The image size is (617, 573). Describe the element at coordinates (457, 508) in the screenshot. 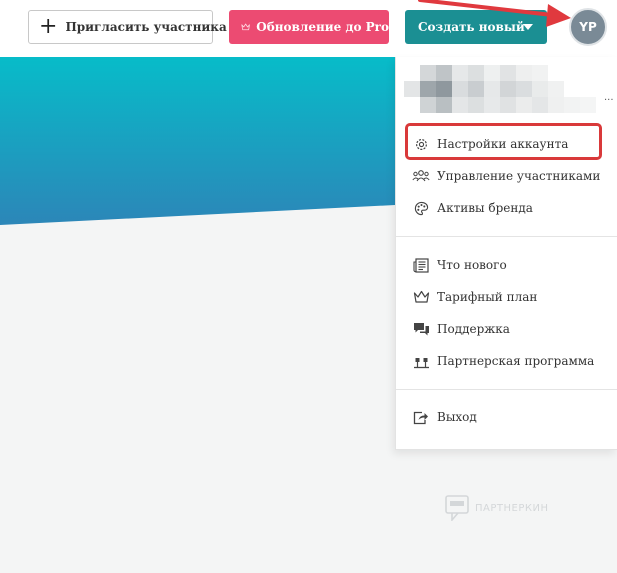

I see `watermark-logo-icon` at that location.